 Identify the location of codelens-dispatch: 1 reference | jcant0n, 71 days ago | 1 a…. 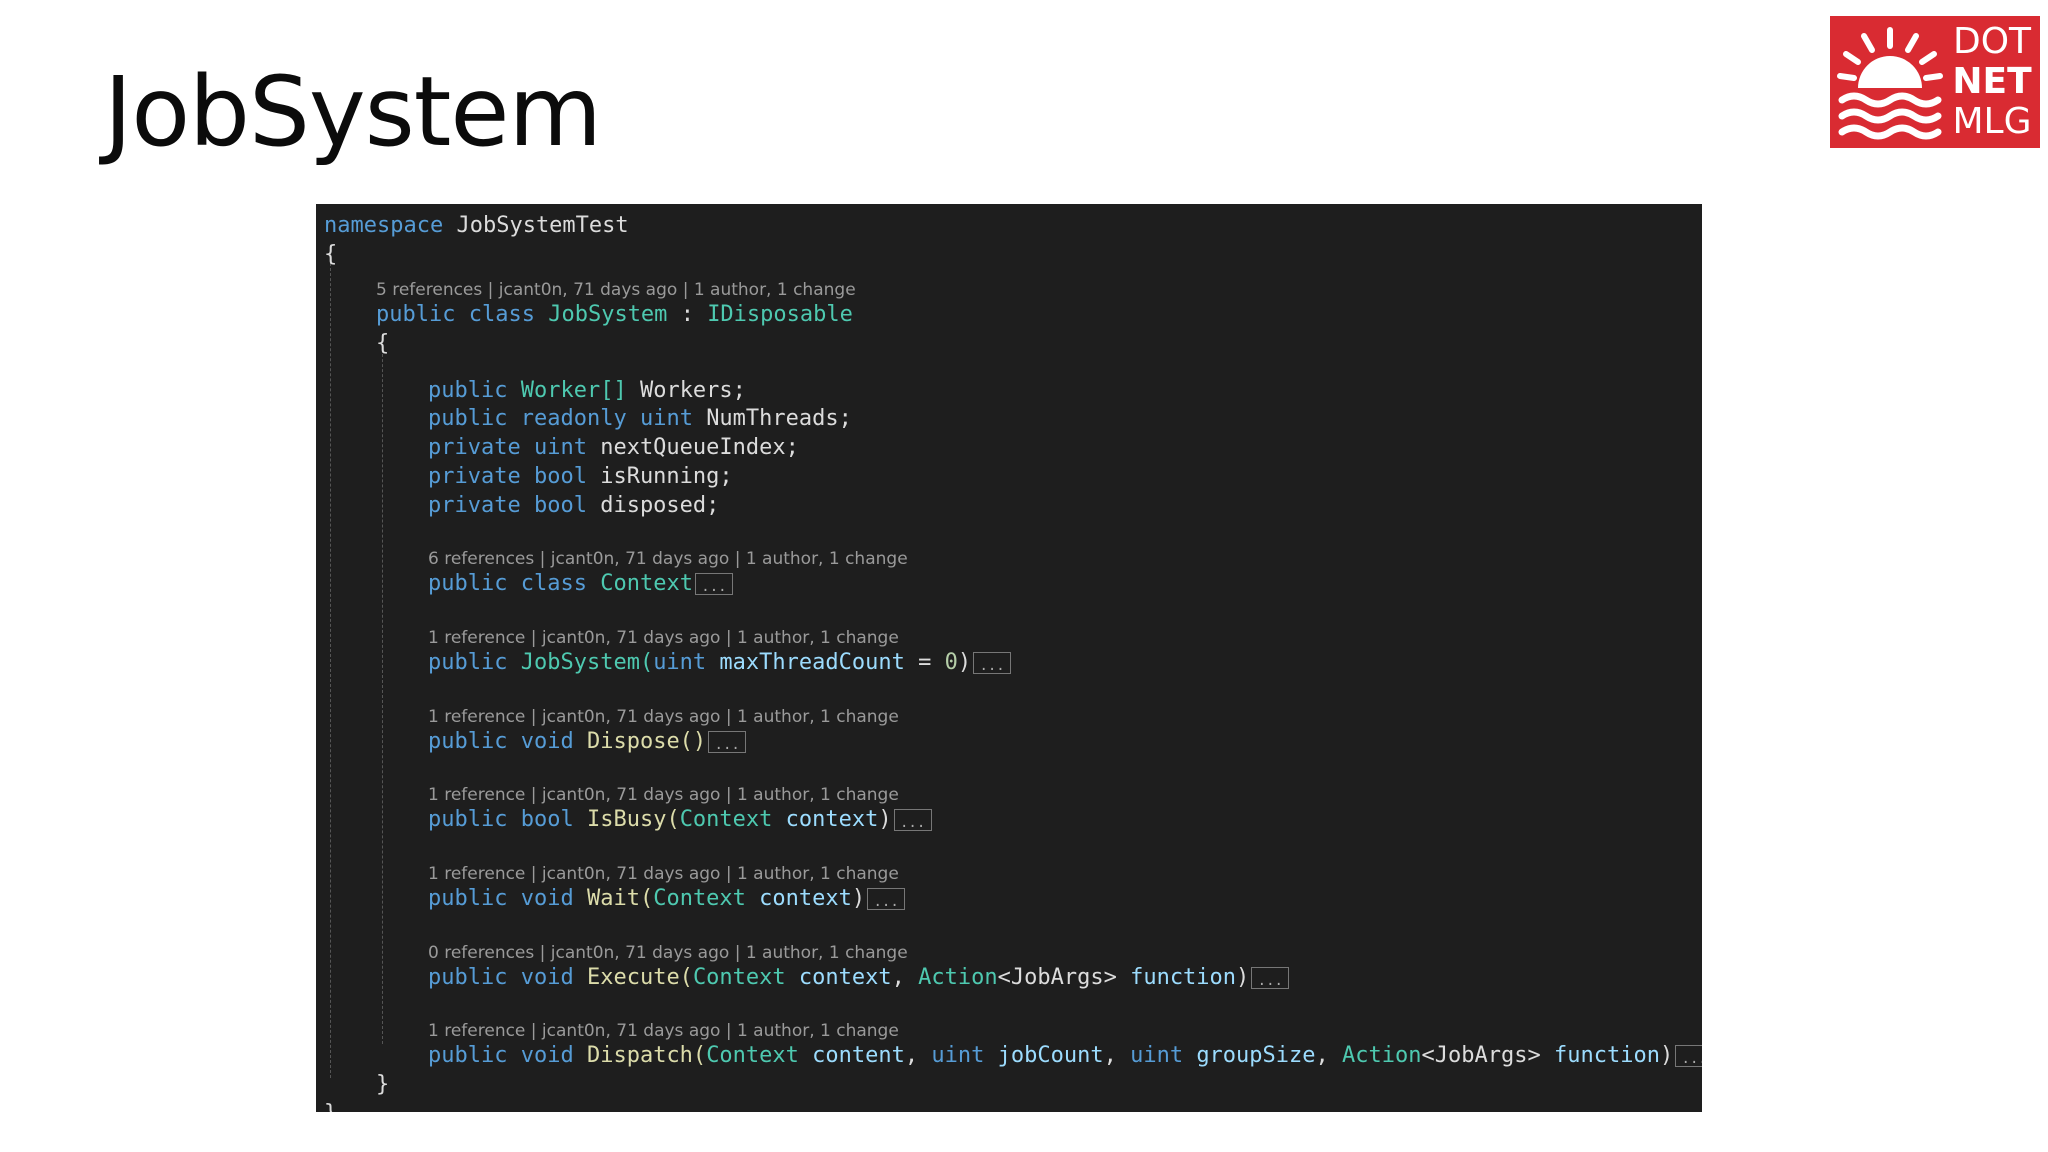
(1013, 1031).